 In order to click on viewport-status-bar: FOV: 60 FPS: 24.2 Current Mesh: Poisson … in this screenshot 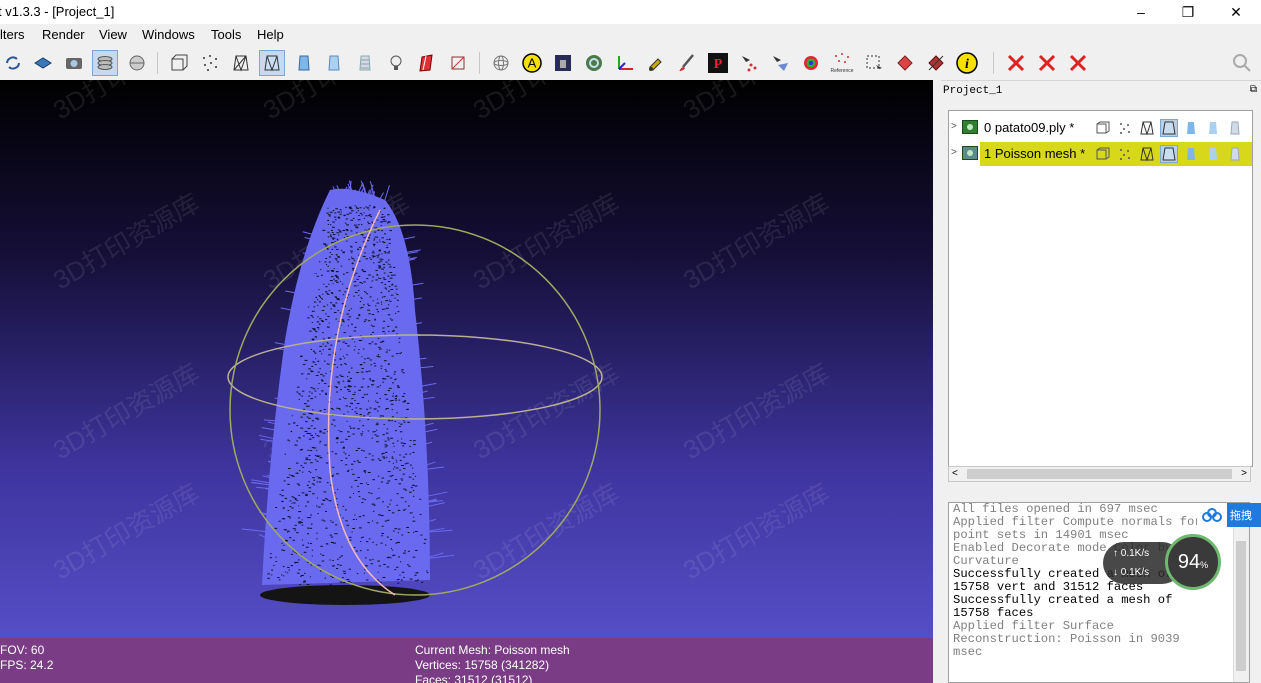, I will do `click(466, 660)`.